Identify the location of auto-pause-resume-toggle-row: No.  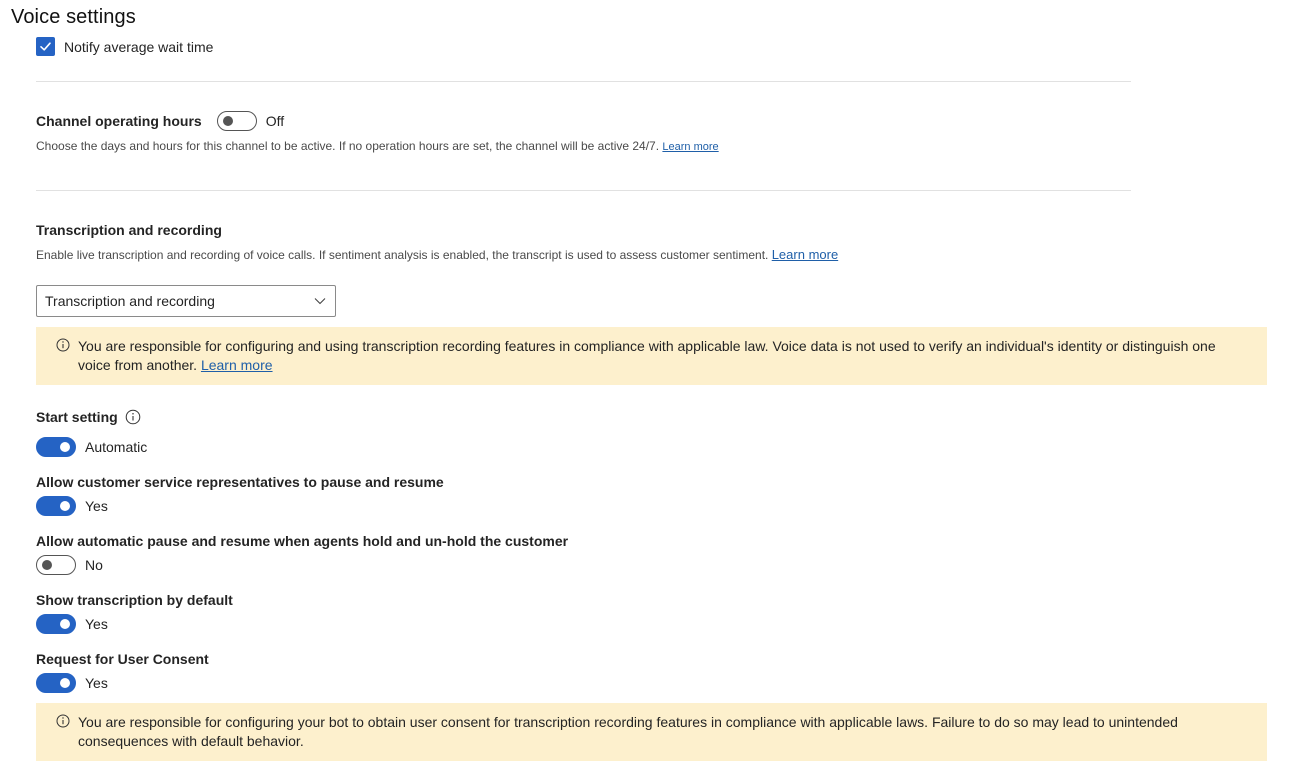
(69, 565).